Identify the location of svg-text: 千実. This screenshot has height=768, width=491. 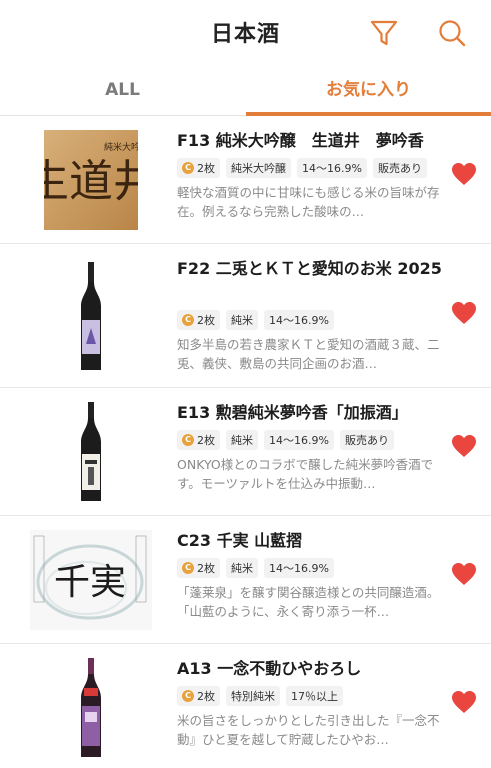
(90, 582).